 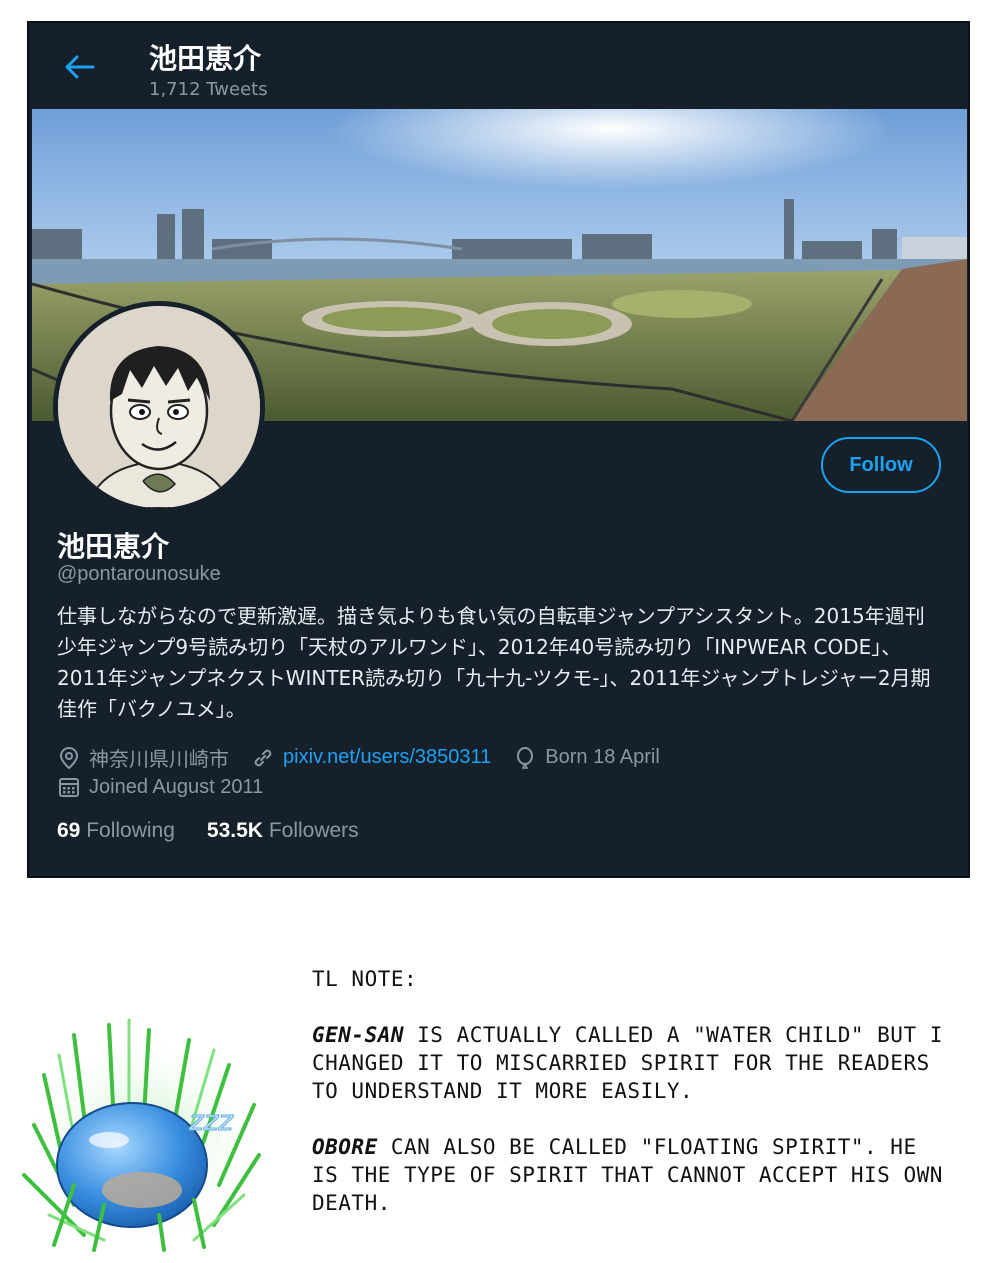 What do you see at coordinates (602, 757) in the screenshot?
I see `birthday-text: Born 18 April` at bounding box center [602, 757].